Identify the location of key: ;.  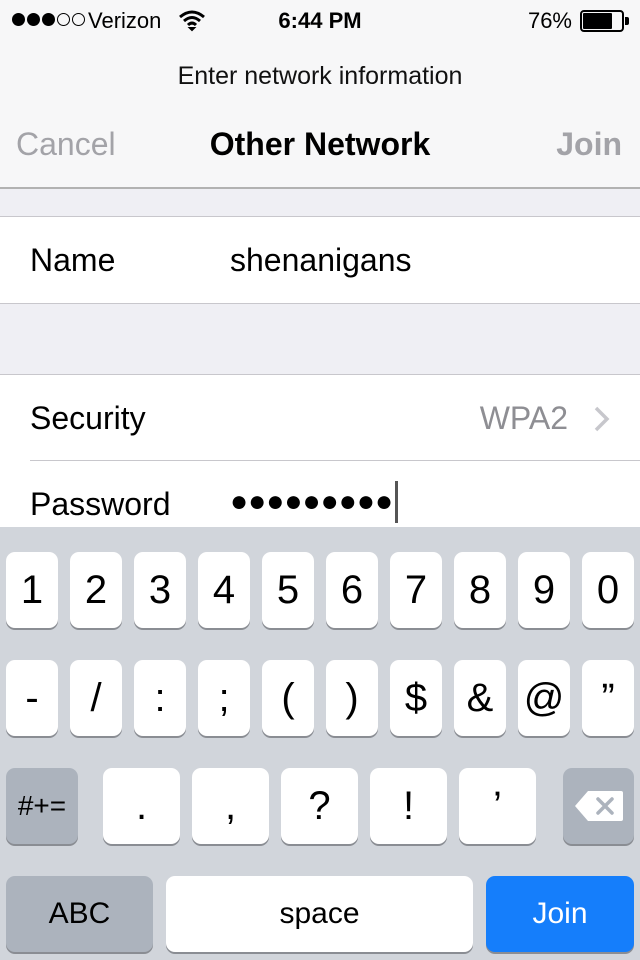
(224, 698).